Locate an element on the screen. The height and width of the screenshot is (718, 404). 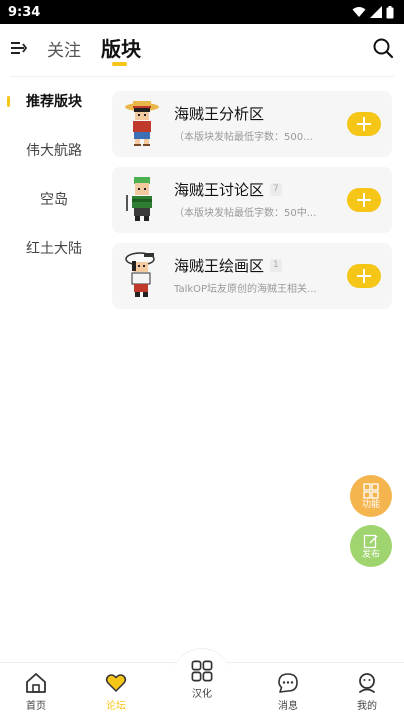
status-time: 9:34 is located at coordinates (24, 12).